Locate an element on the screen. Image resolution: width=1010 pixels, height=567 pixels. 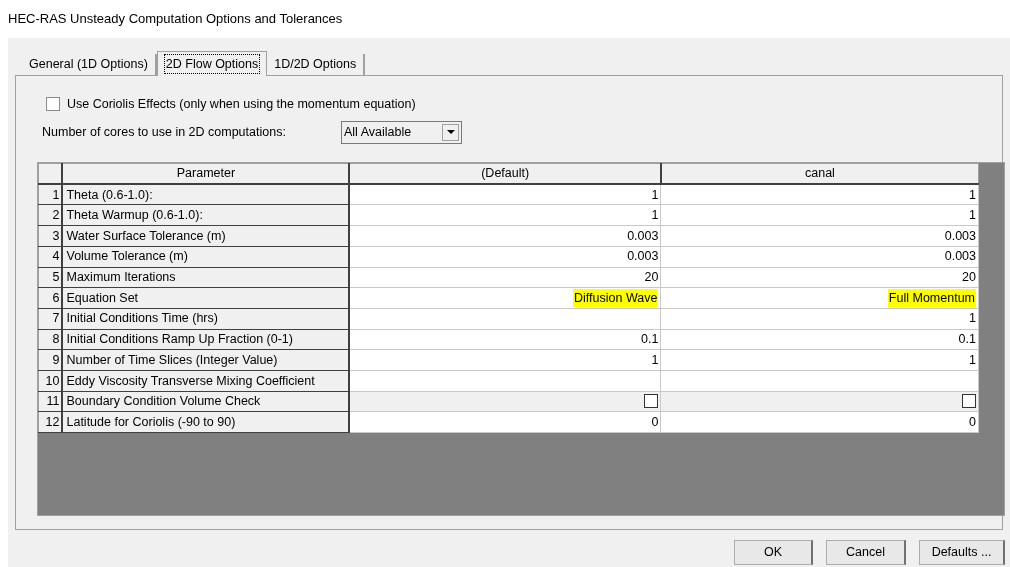
parameter-cell: Theta (0.6-1.0): is located at coordinates (206, 194).